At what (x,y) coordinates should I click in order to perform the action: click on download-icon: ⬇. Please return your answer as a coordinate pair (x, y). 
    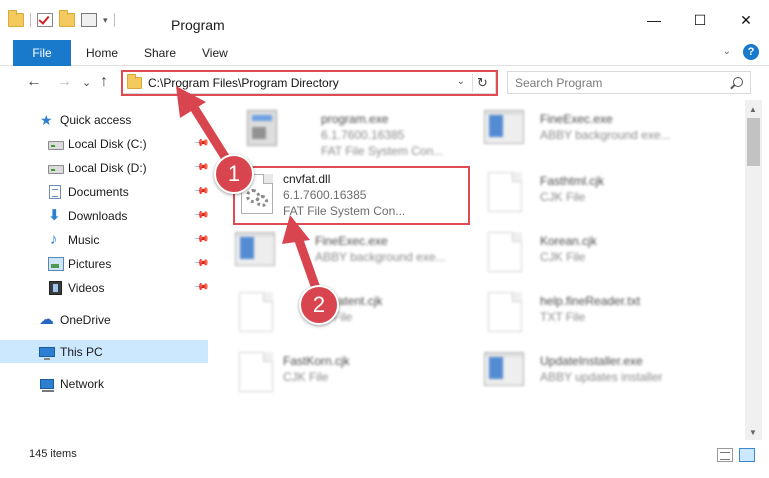
    Looking at the image, I should click on (54, 215).